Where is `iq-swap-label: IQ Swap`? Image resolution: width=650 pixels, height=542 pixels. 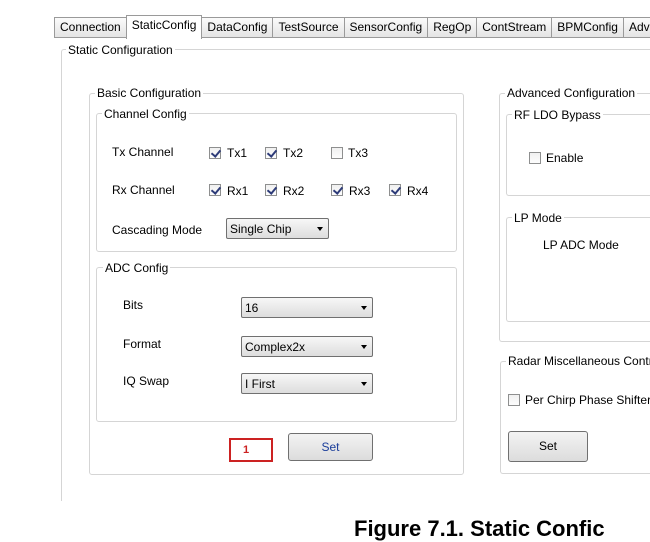 iq-swap-label: IQ Swap is located at coordinates (146, 381).